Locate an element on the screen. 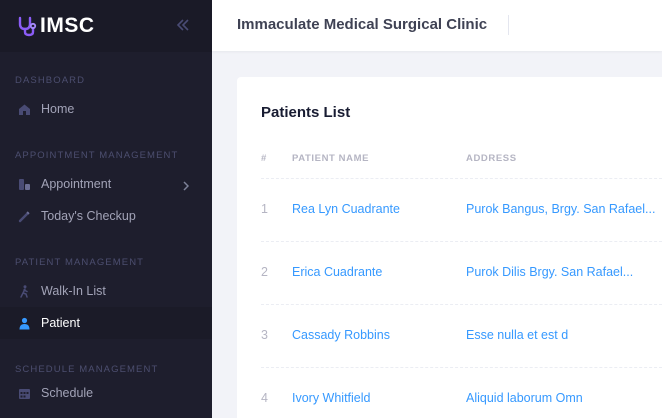  sidebar-item-patient: Patient is located at coordinates (106, 323).